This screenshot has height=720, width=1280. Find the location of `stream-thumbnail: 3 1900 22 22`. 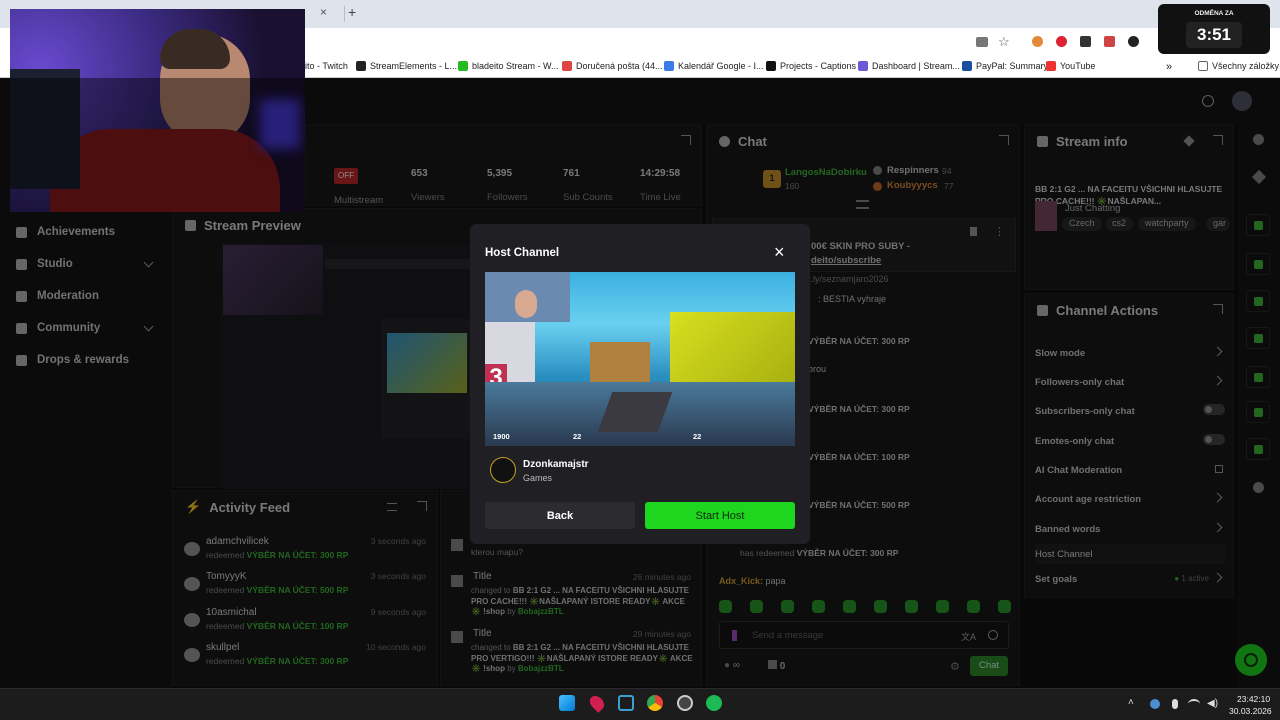

stream-thumbnail: 3 1900 22 22 is located at coordinates (640, 359).